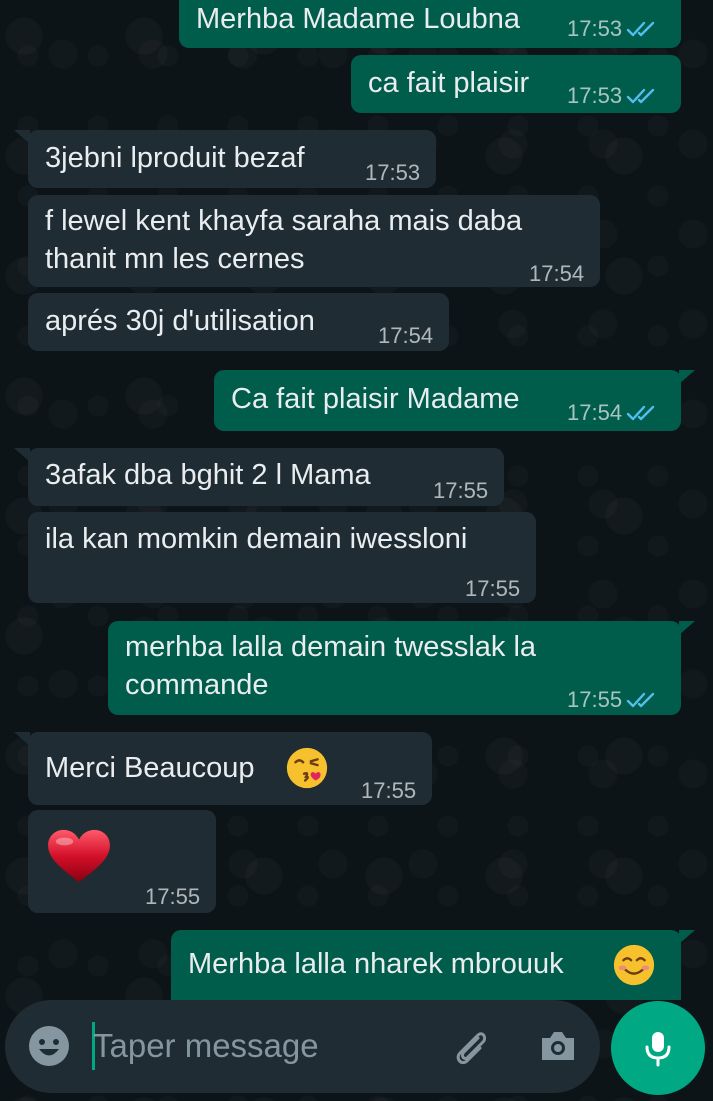 The width and height of the screenshot is (713, 1101). I want to click on message-incoming: 3jebni lproduit bezaf 17:53, so click(232, 159).